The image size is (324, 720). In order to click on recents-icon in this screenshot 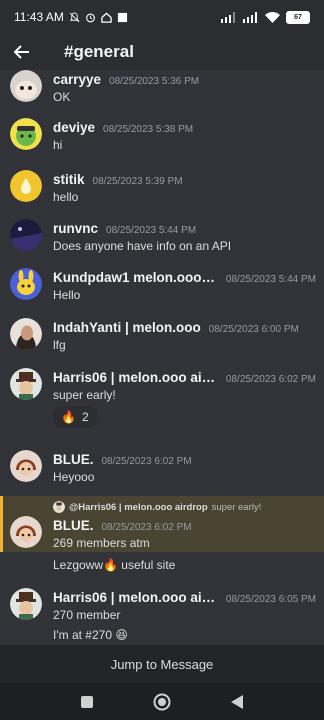, I will do `click(87, 701)`.